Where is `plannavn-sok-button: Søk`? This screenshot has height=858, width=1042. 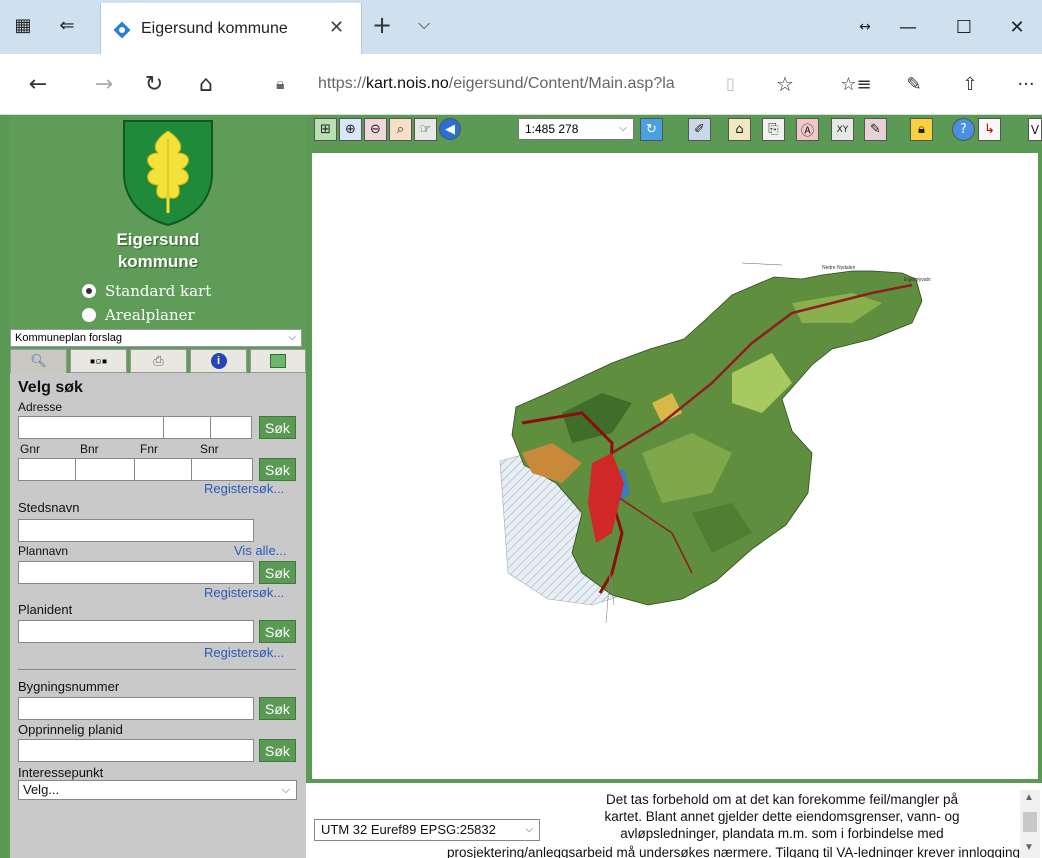
plannavn-sok-button: Søk is located at coordinates (277, 572).